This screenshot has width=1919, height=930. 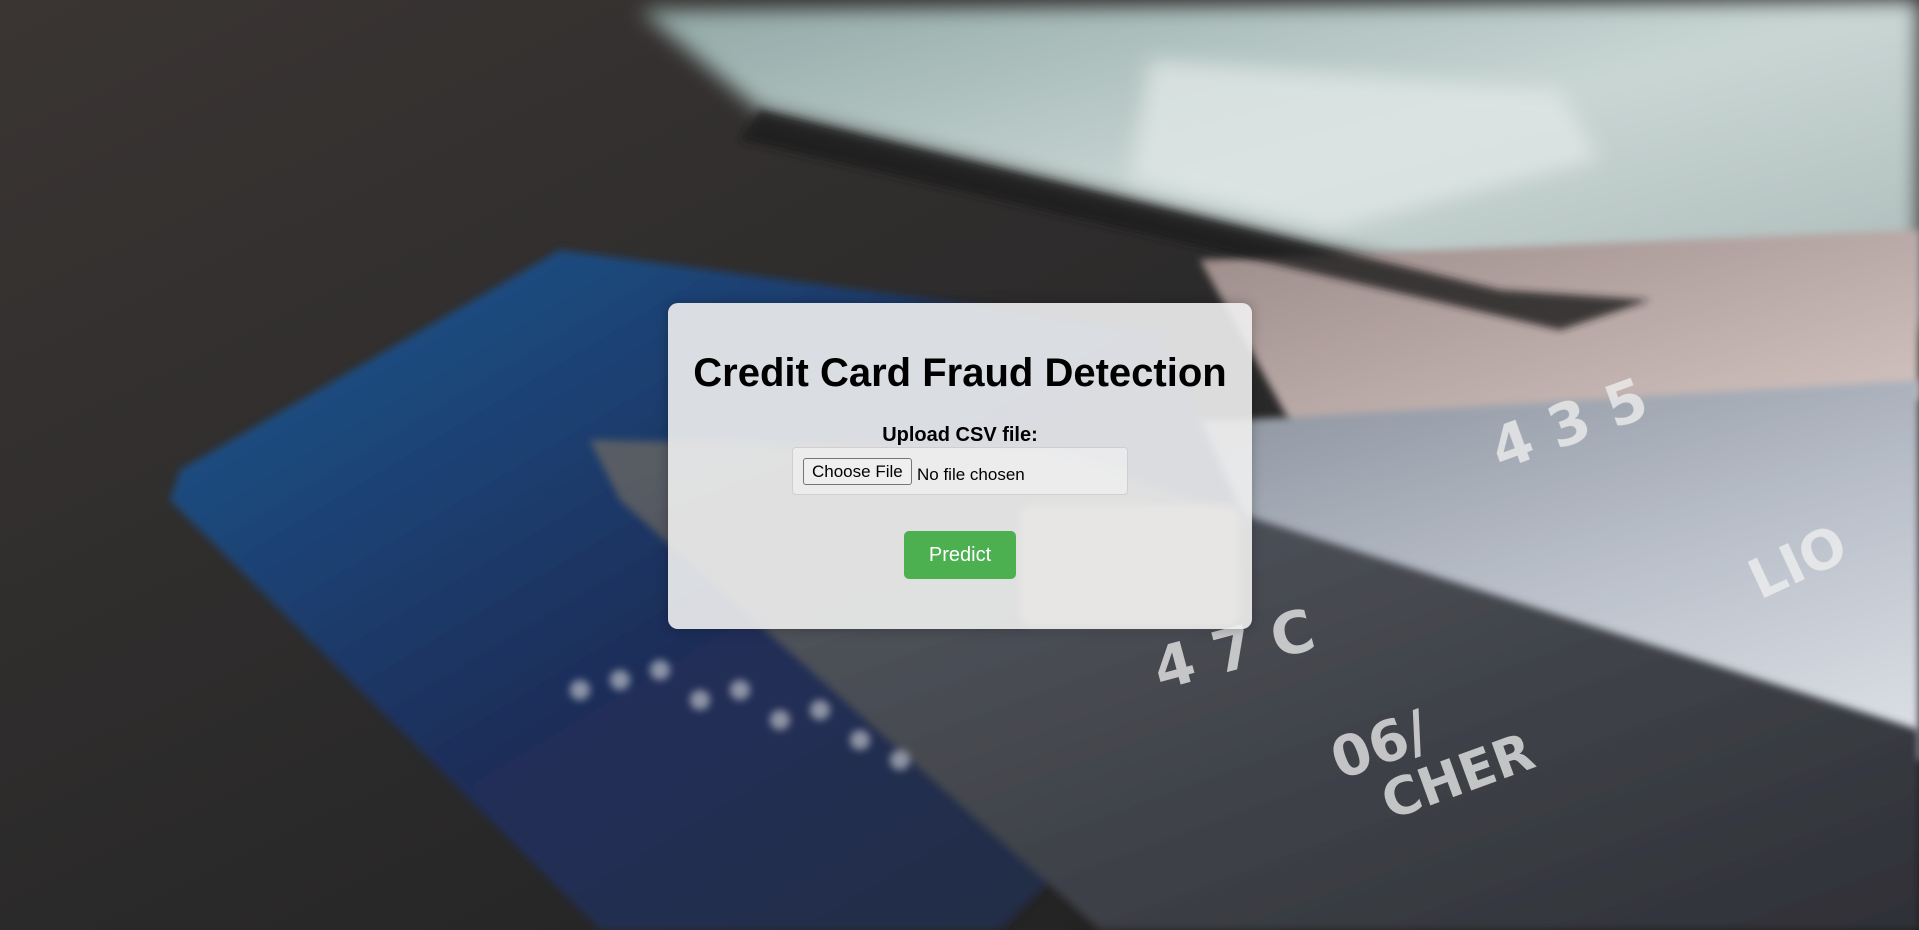 What do you see at coordinates (857, 471) in the screenshot?
I see `choose-file-button: Choose File` at bounding box center [857, 471].